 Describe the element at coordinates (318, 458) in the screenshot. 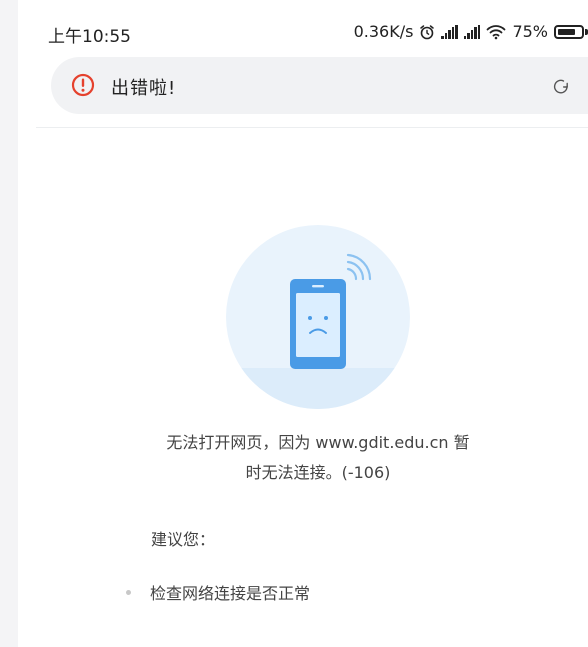

I see `error-message: 无法打开网页，因为 www.gdit.edu.cn 暂 时无法连接。(-106)` at that location.